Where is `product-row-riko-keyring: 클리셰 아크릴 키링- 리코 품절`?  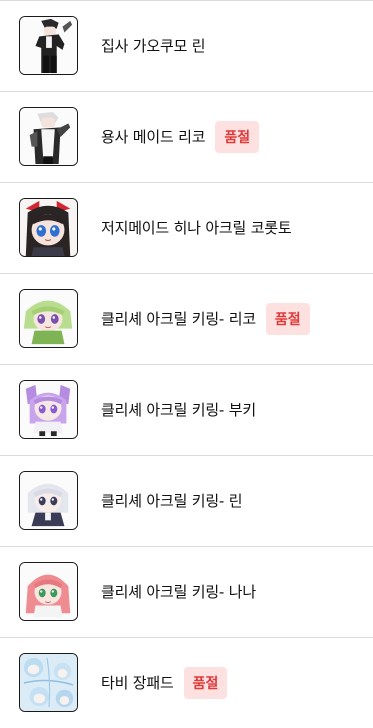
product-row-riko-keyring: 클리셰 아크릴 키링- 리코 품절 is located at coordinates (186, 318).